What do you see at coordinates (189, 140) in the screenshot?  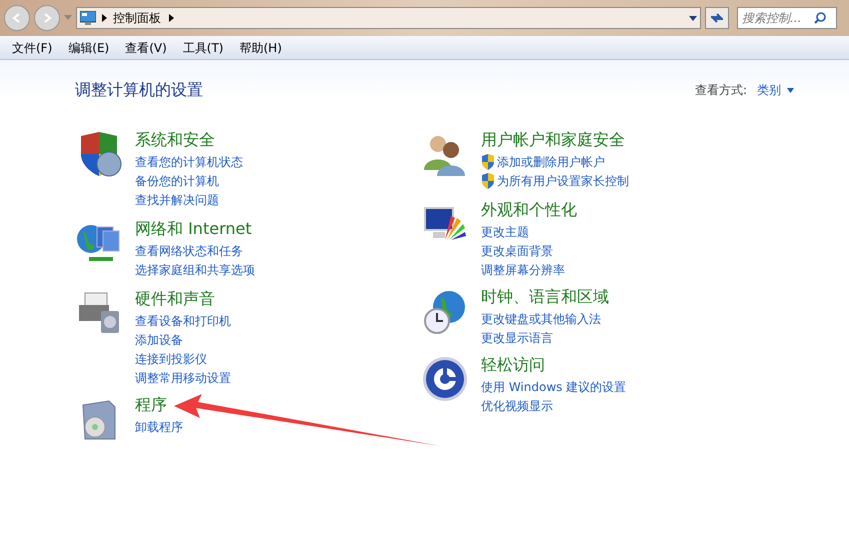 I see `category-link: 系统和安全` at bounding box center [189, 140].